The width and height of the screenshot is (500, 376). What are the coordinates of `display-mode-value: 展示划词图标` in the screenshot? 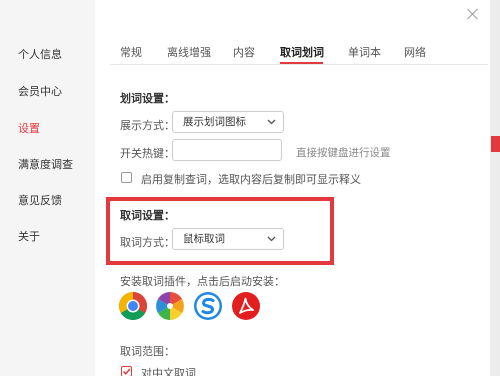 It's located at (214, 122).